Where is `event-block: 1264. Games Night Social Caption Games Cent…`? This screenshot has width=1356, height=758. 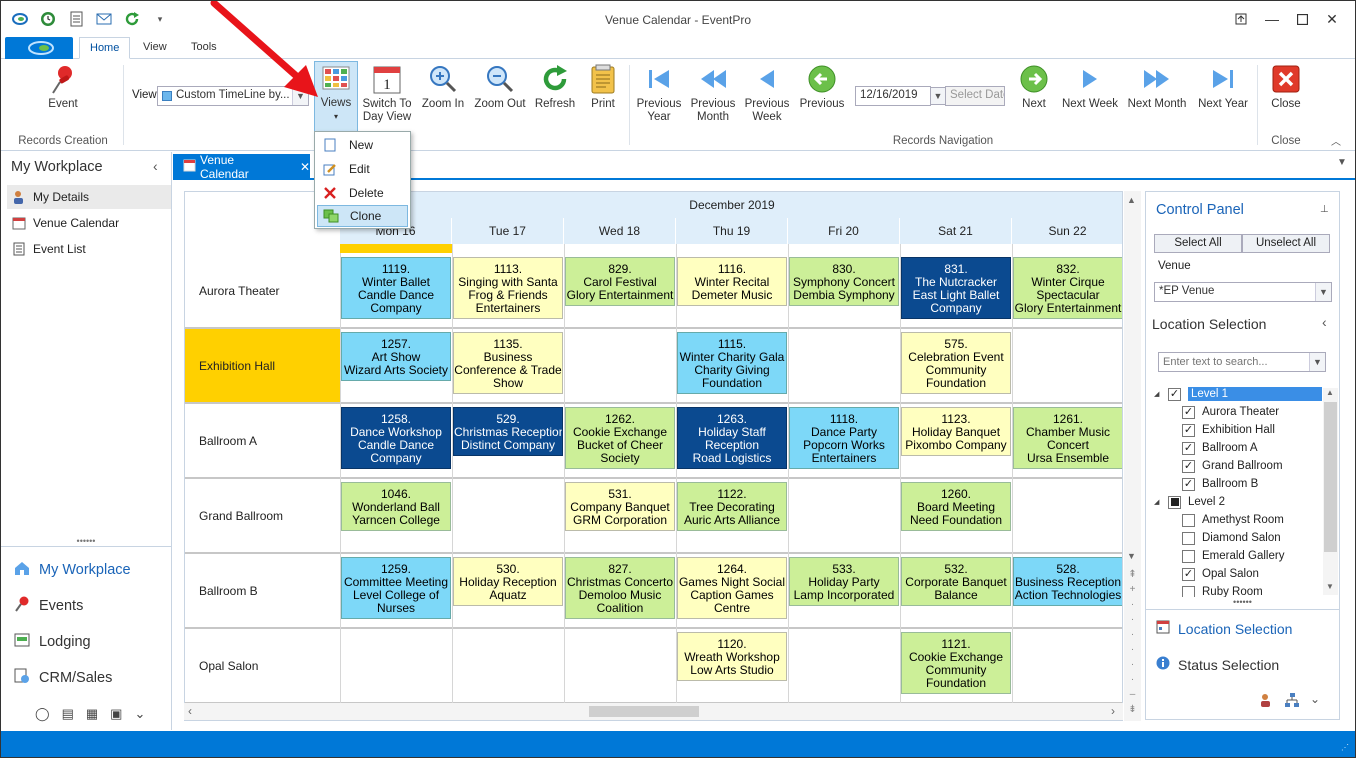 event-block: 1264. Games Night Social Caption Games Cent… is located at coordinates (732, 588).